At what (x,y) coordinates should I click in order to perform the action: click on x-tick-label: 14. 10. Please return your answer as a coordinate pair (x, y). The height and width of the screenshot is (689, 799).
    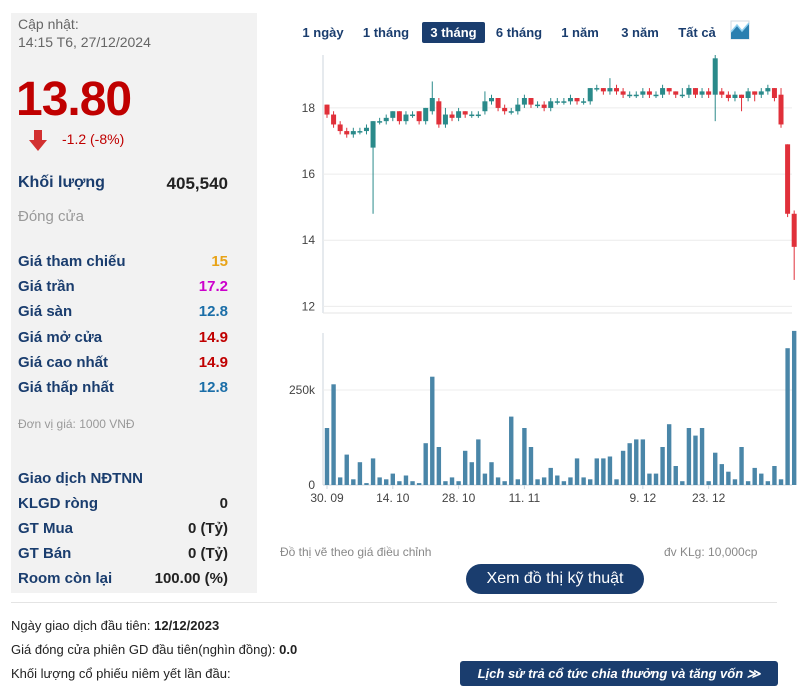
    Looking at the image, I should click on (393, 498).